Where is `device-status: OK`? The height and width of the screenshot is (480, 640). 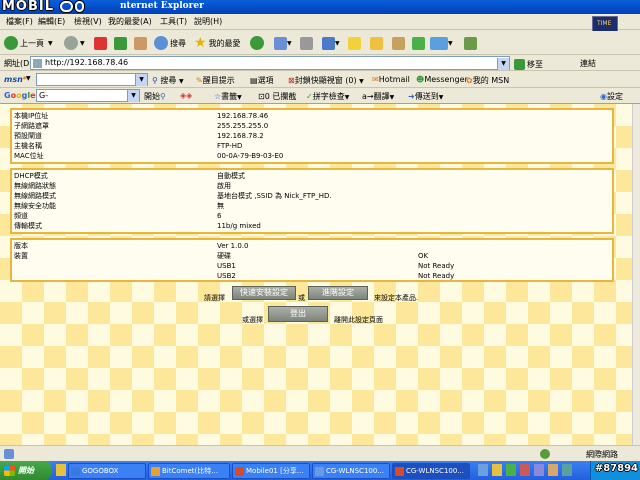
device-status: OK is located at coordinates (423, 256).